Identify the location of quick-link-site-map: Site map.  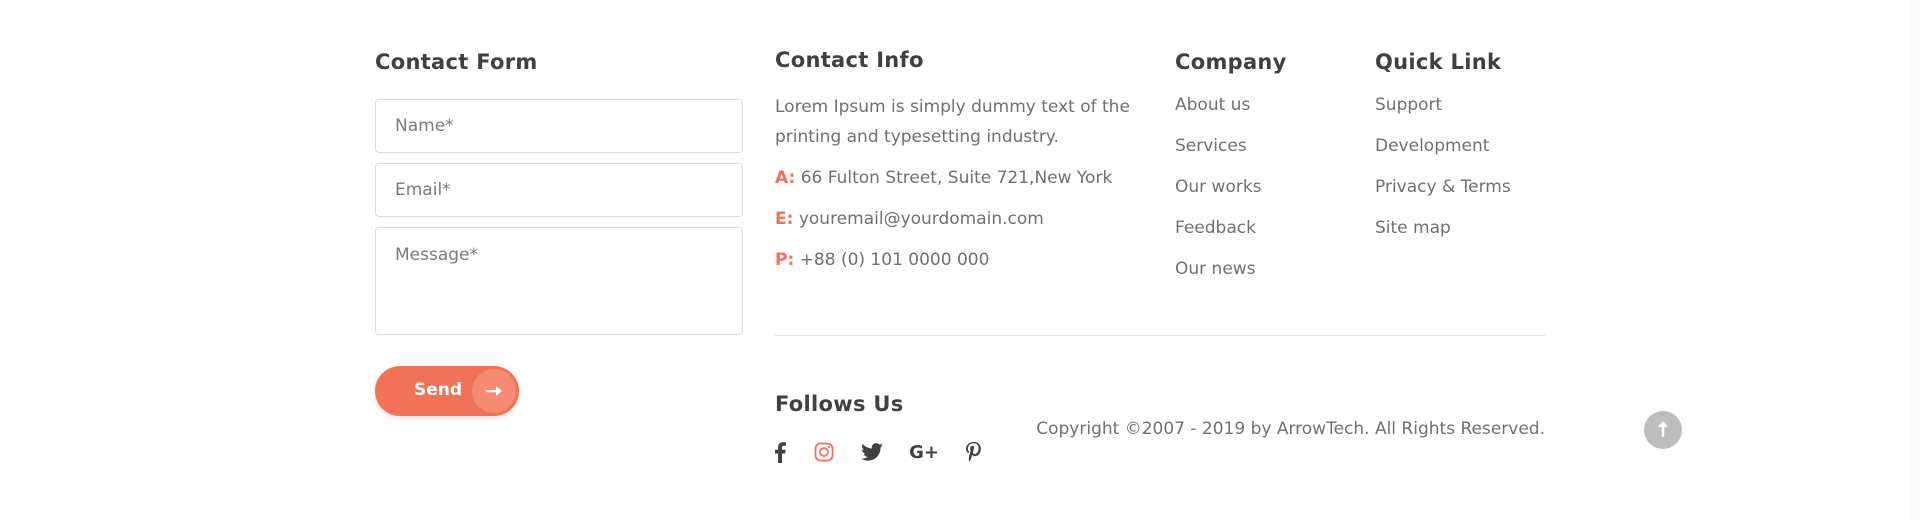
(1413, 228).